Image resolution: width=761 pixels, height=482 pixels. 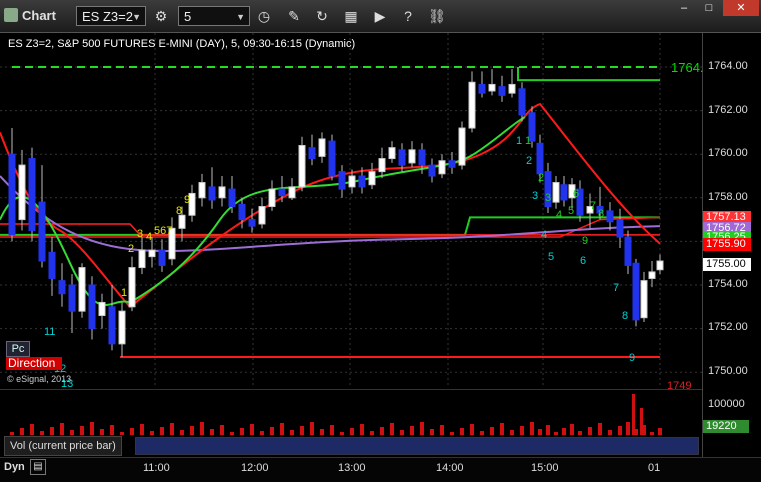 I want to click on volume-study-label: Vol (current price bar), so click(x=63, y=446).